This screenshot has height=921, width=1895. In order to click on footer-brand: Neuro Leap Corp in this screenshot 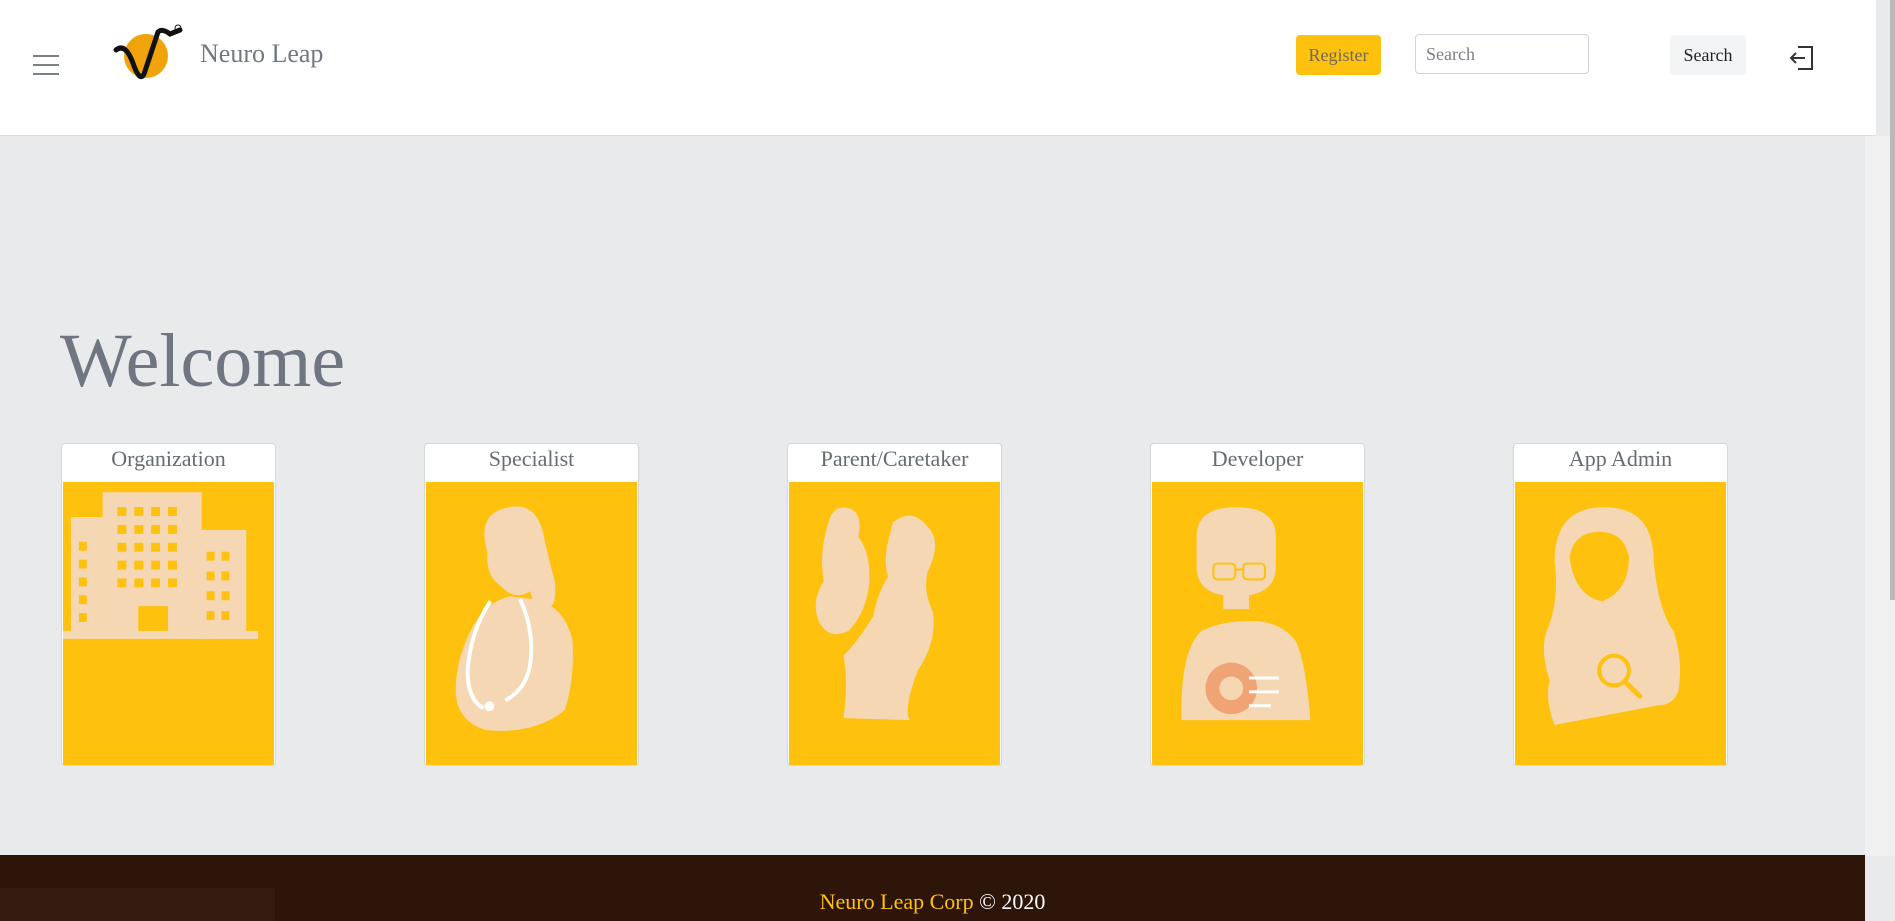, I will do `click(897, 901)`.